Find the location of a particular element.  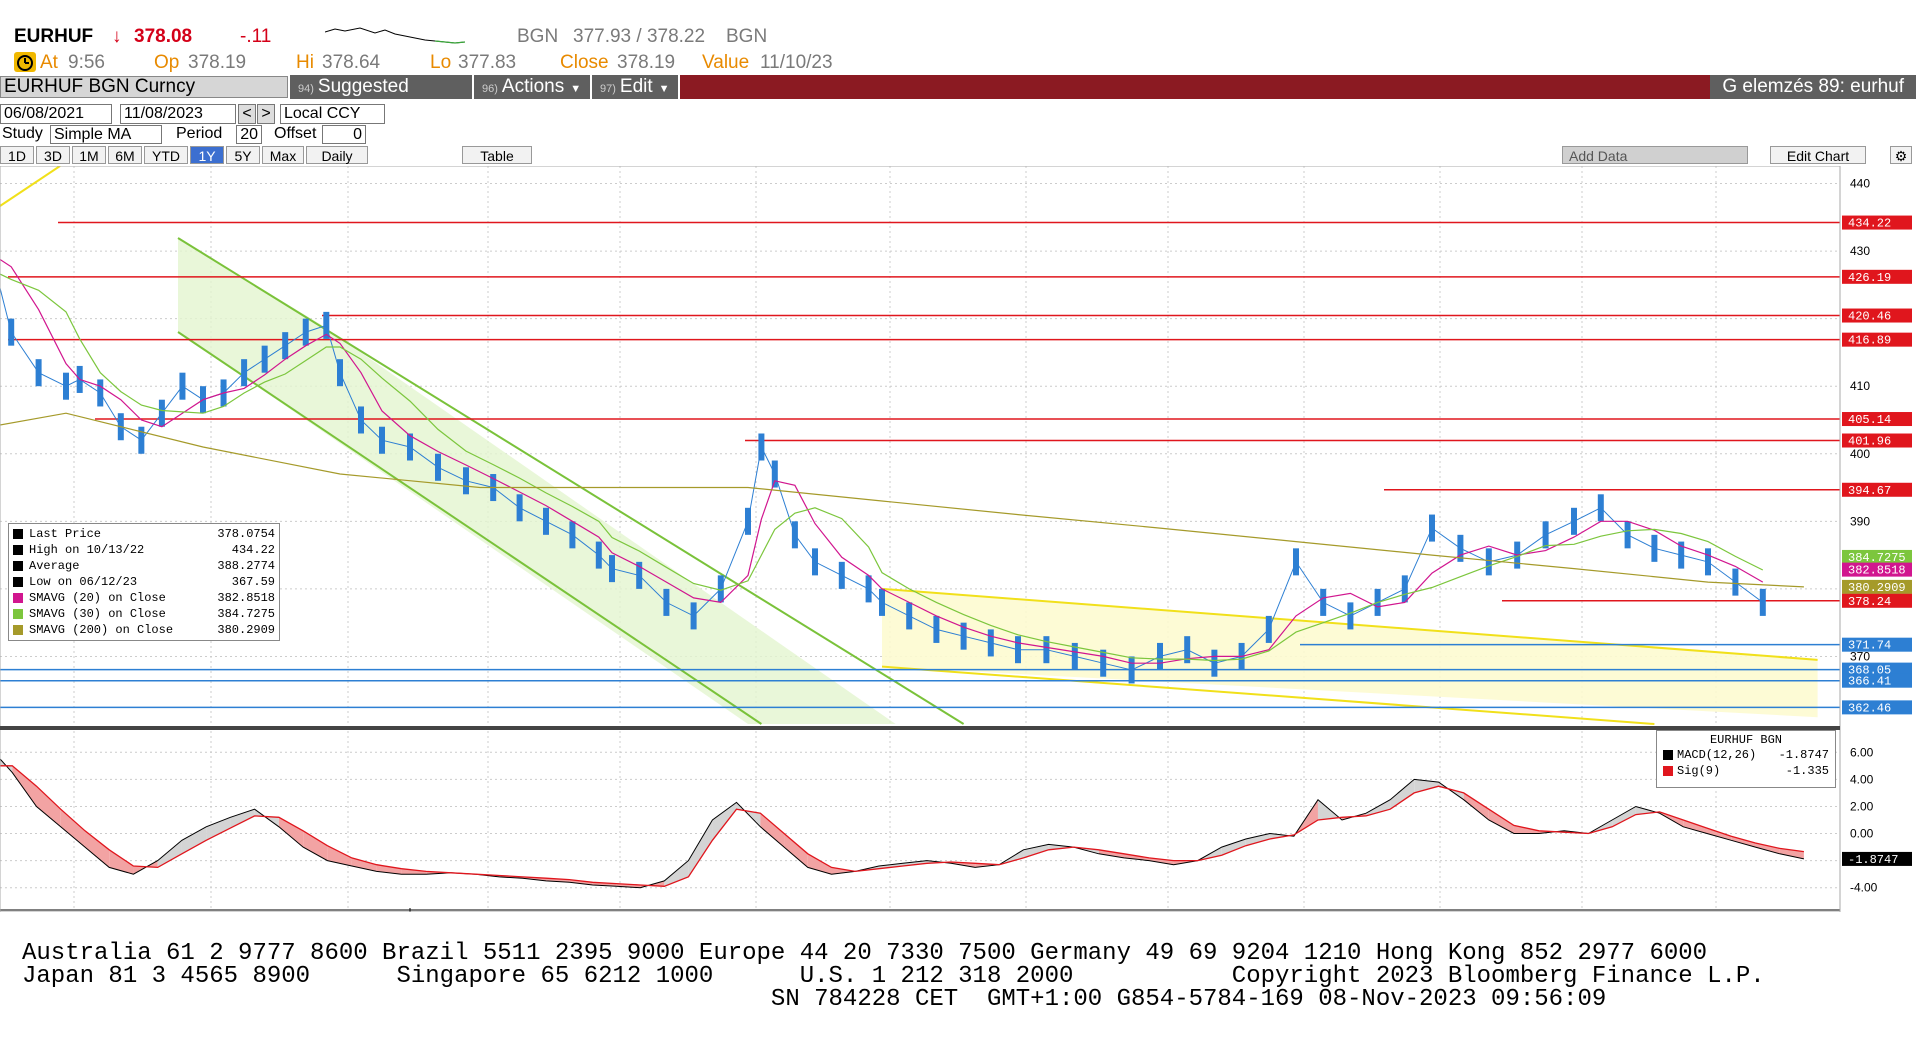

menu-label: Actions is located at coordinates (533, 86).